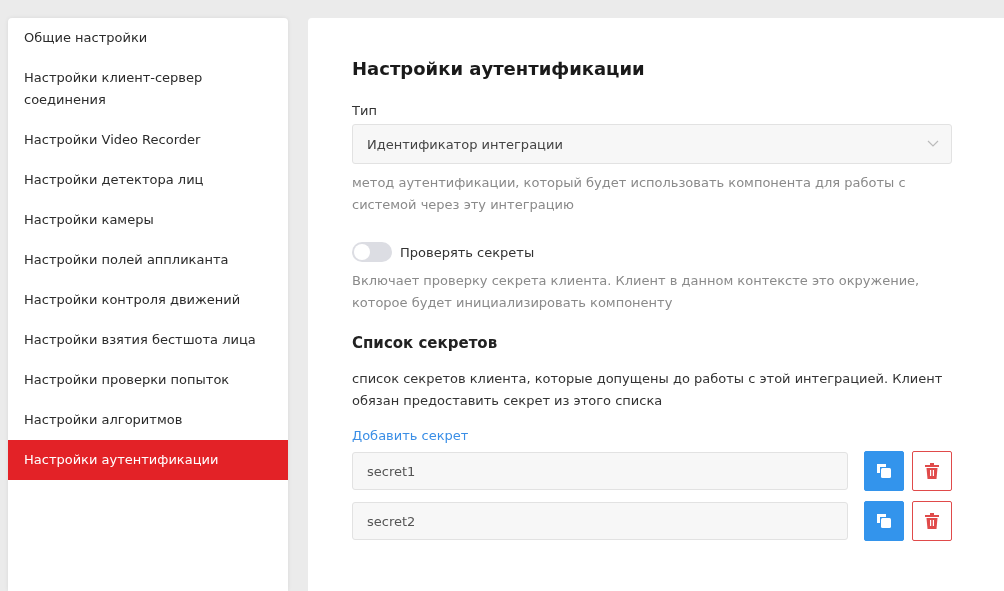 This screenshot has height=591, width=1004. I want to click on sidebar-item: Общие настройки, so click(148, 38).